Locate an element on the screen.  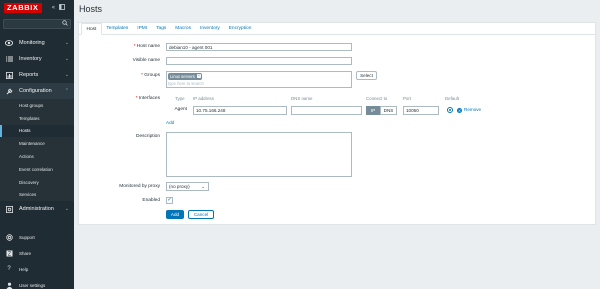
menu-administration: Administration ⌄ is located at coordinates (37, 209).